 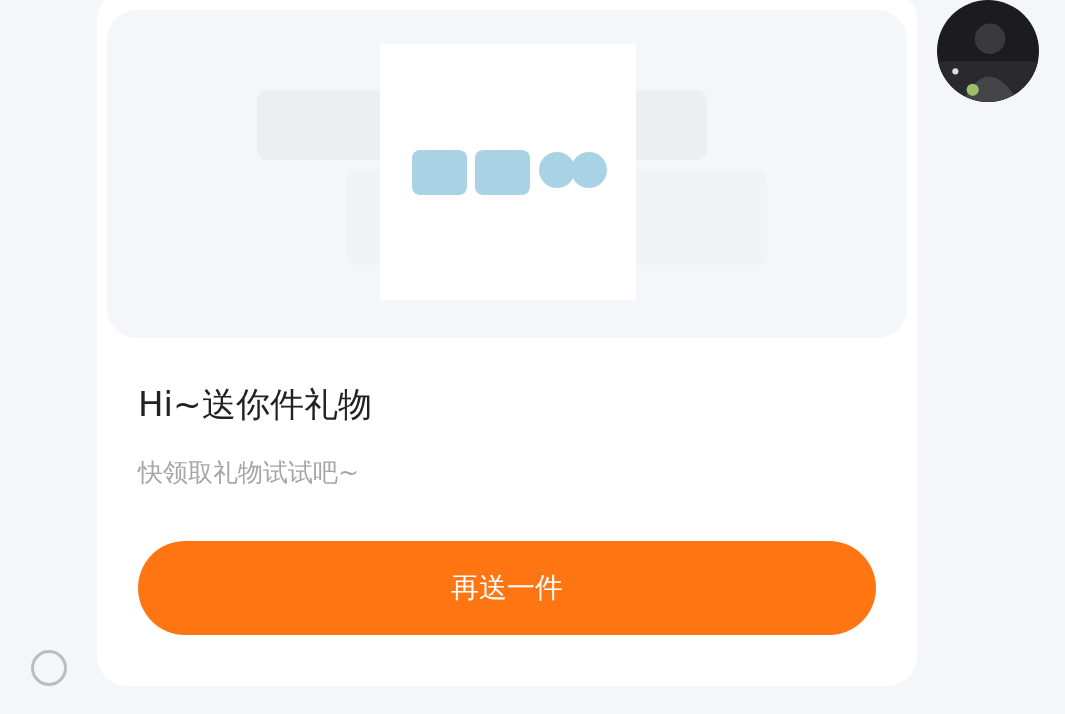 What do you see at coordinates (255, 404) in the screenshot?
I see `gift-title: Hi~送你件礼物` at bounding box center [255, 404].